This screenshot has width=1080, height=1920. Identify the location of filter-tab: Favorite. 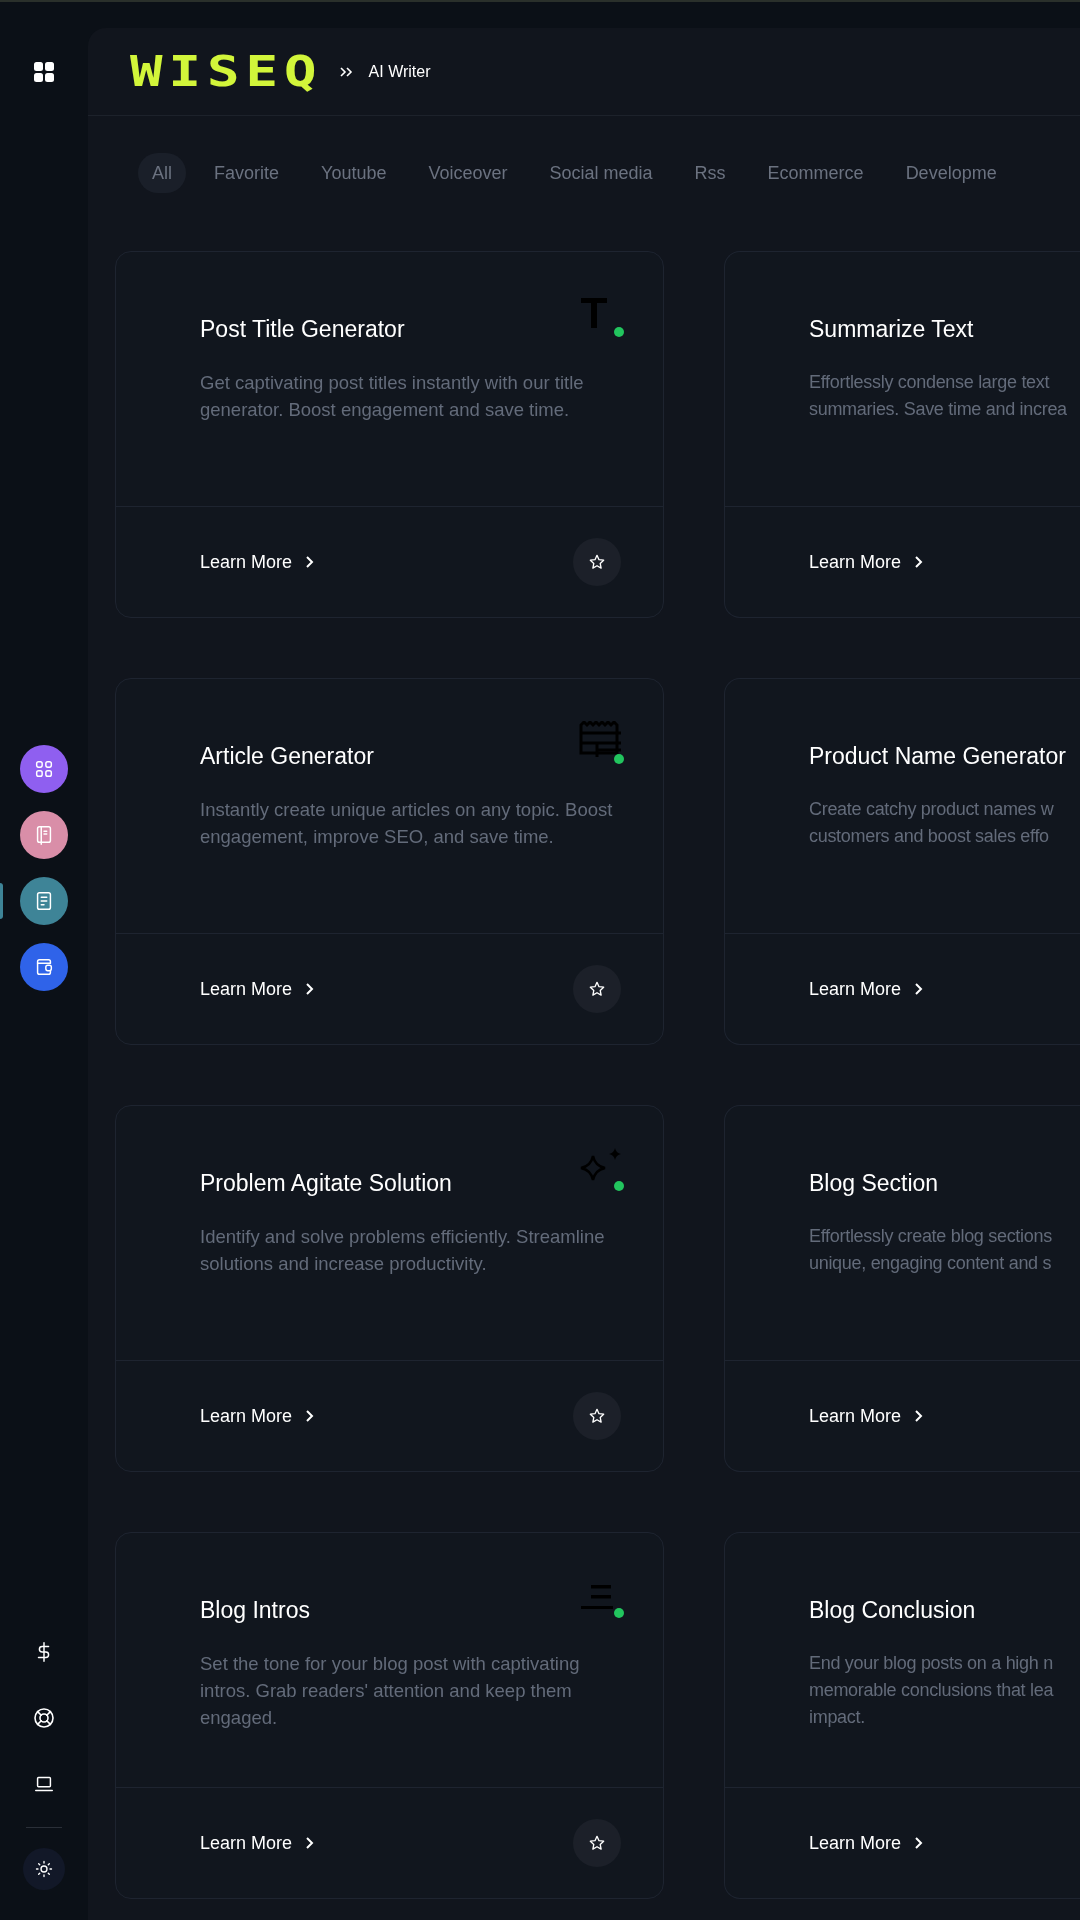
(247, 173).